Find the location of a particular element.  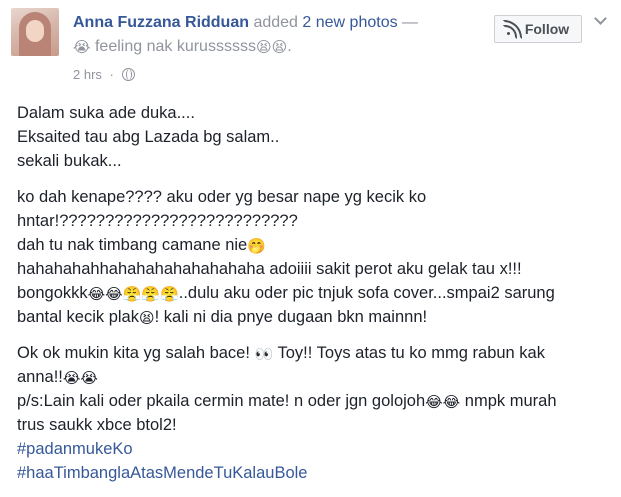

photos-link: 2 new photos is located at coordinates (349, 22).